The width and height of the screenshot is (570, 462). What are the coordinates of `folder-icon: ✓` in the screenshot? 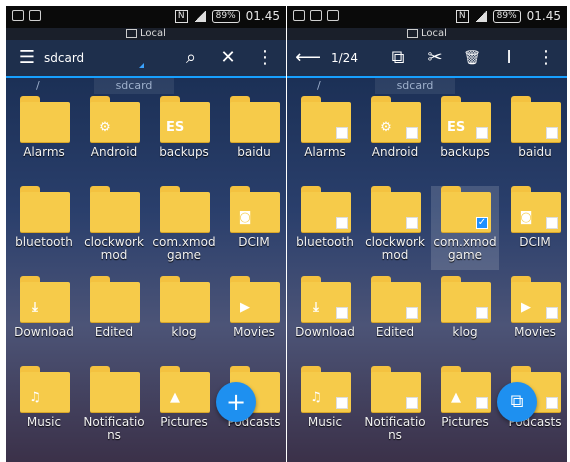 It's located at (466, 210).